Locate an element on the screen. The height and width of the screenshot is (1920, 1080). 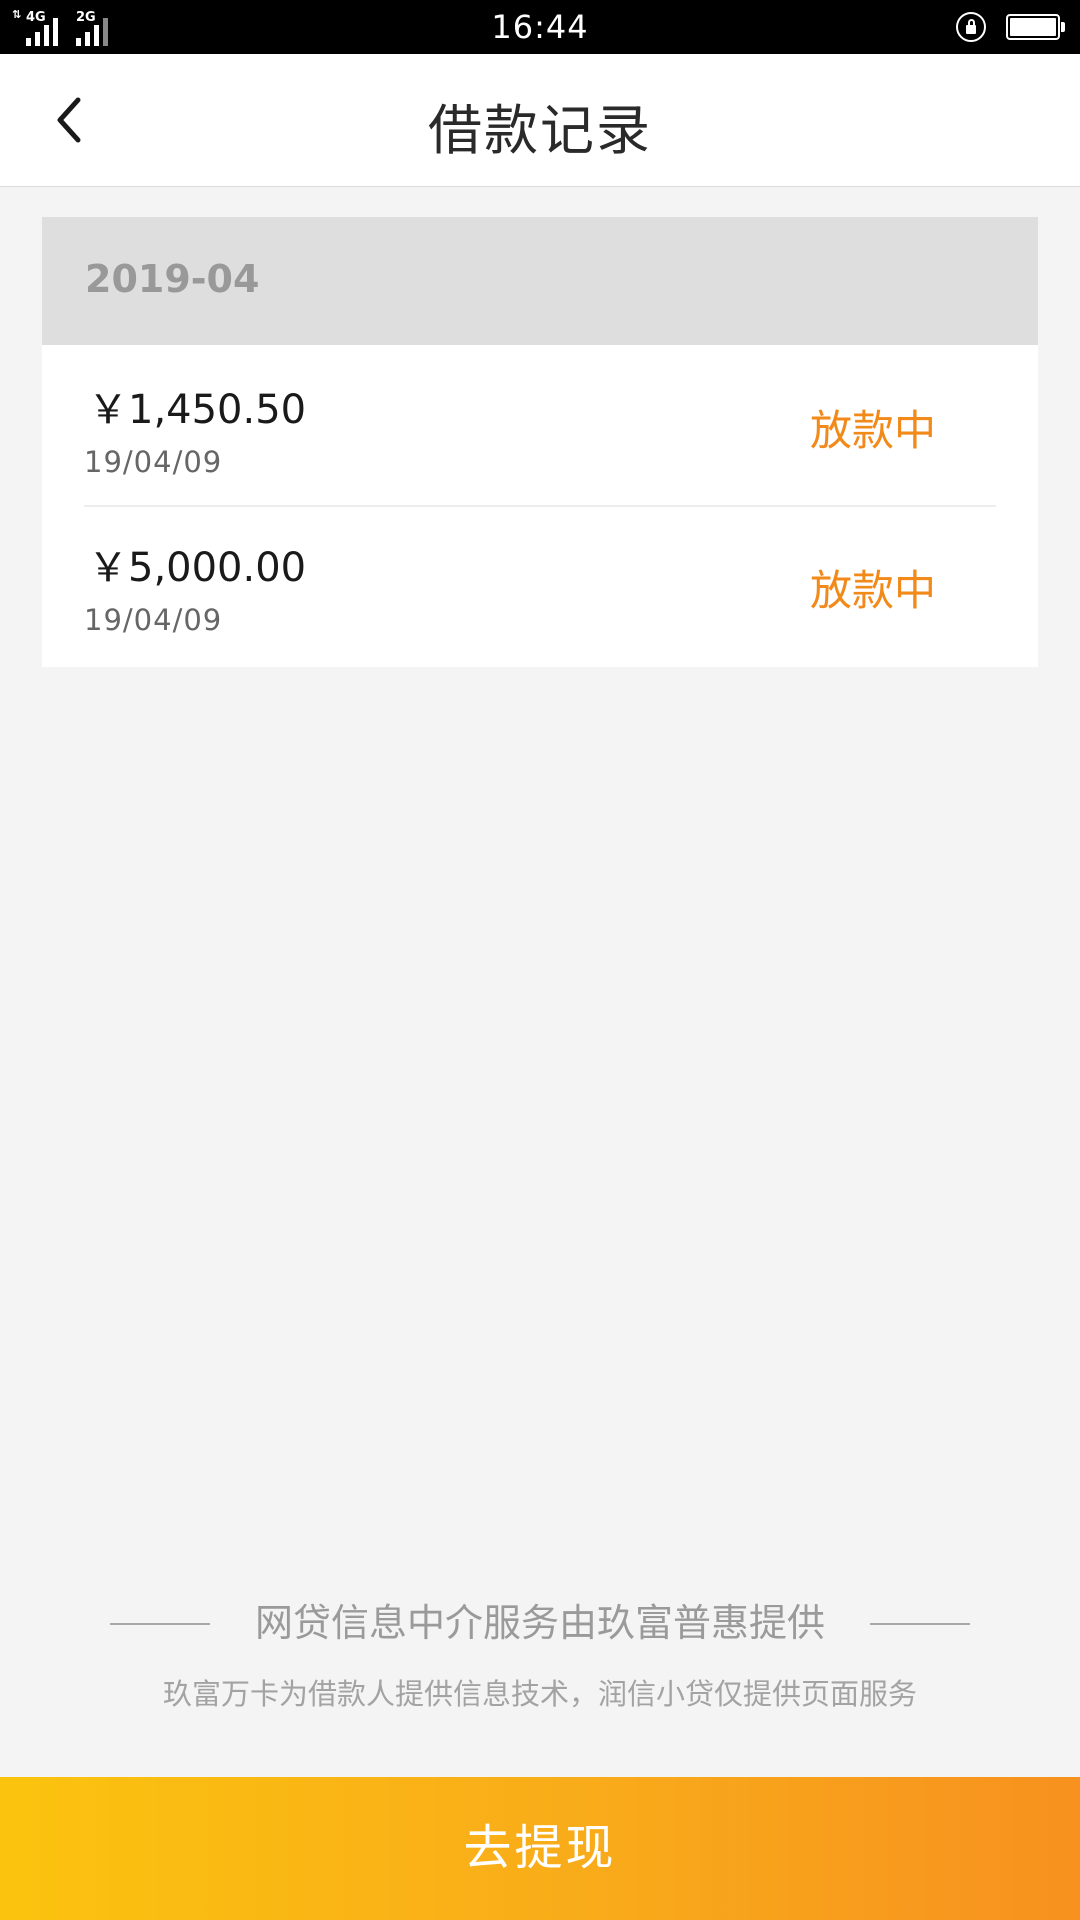
provider-line: 网贷信息中介服务由玖富普惠提供 is located at coordinates (540, 1623).